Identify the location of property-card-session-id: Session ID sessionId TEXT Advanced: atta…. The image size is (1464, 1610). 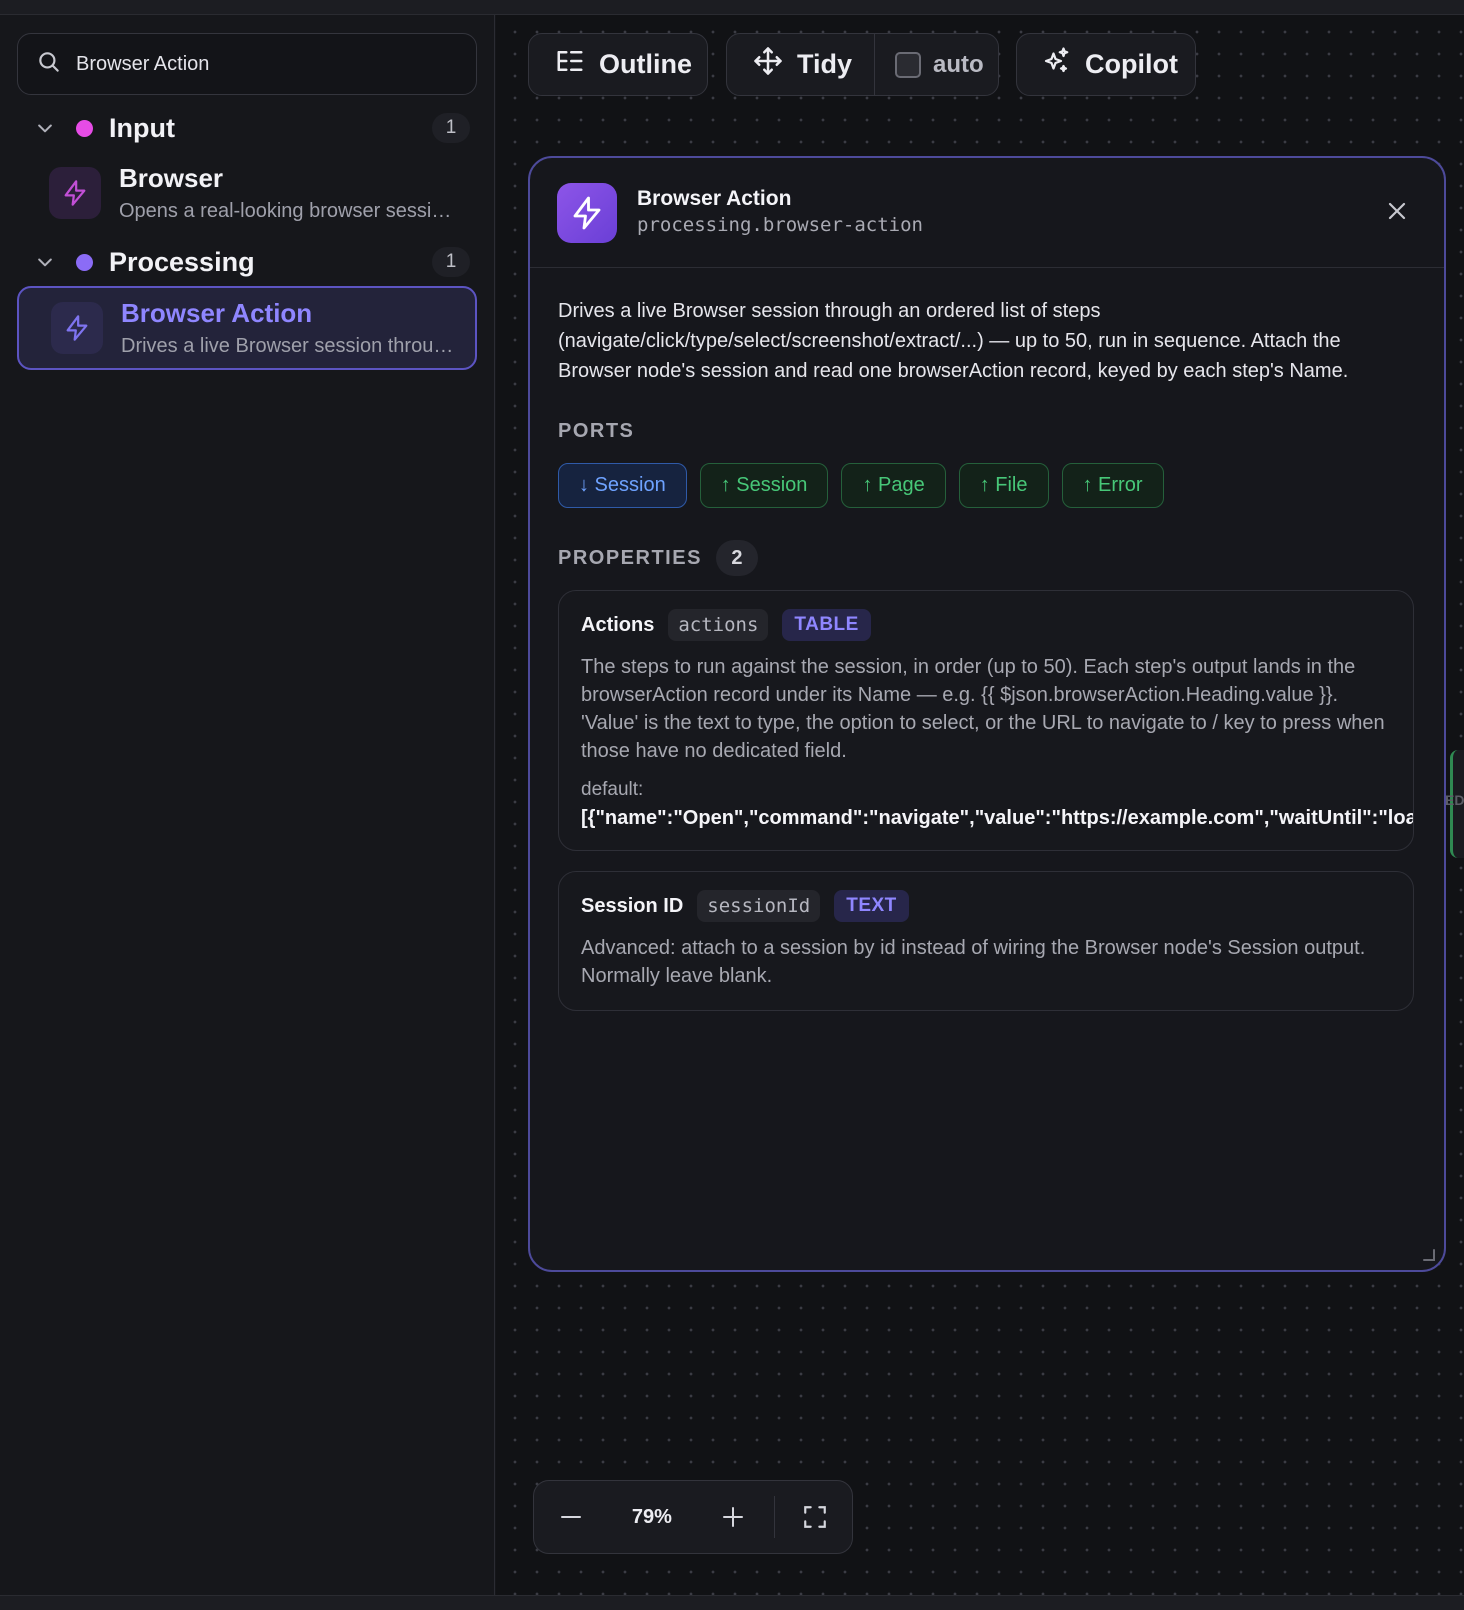
(986, 941).